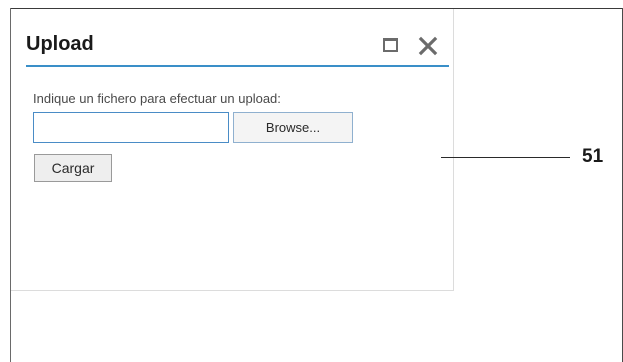 This screenshot has height=362, width=623. What do you see at coordinates (60, 44) in the screenshot?
I see `panel-title: Upload` at bounding box center [60, 44].